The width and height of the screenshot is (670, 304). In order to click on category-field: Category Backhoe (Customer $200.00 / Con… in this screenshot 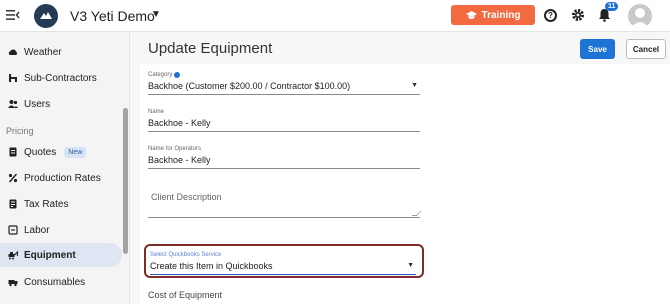, I will do `click(284, 83)`.